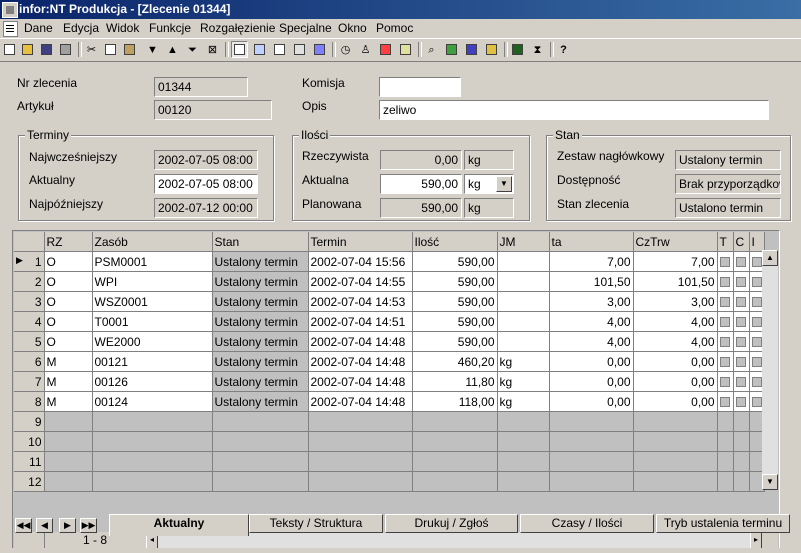 The width and height of the screenshot is (801, 553). I want to click on multi-view-icon, so click(299, 49).